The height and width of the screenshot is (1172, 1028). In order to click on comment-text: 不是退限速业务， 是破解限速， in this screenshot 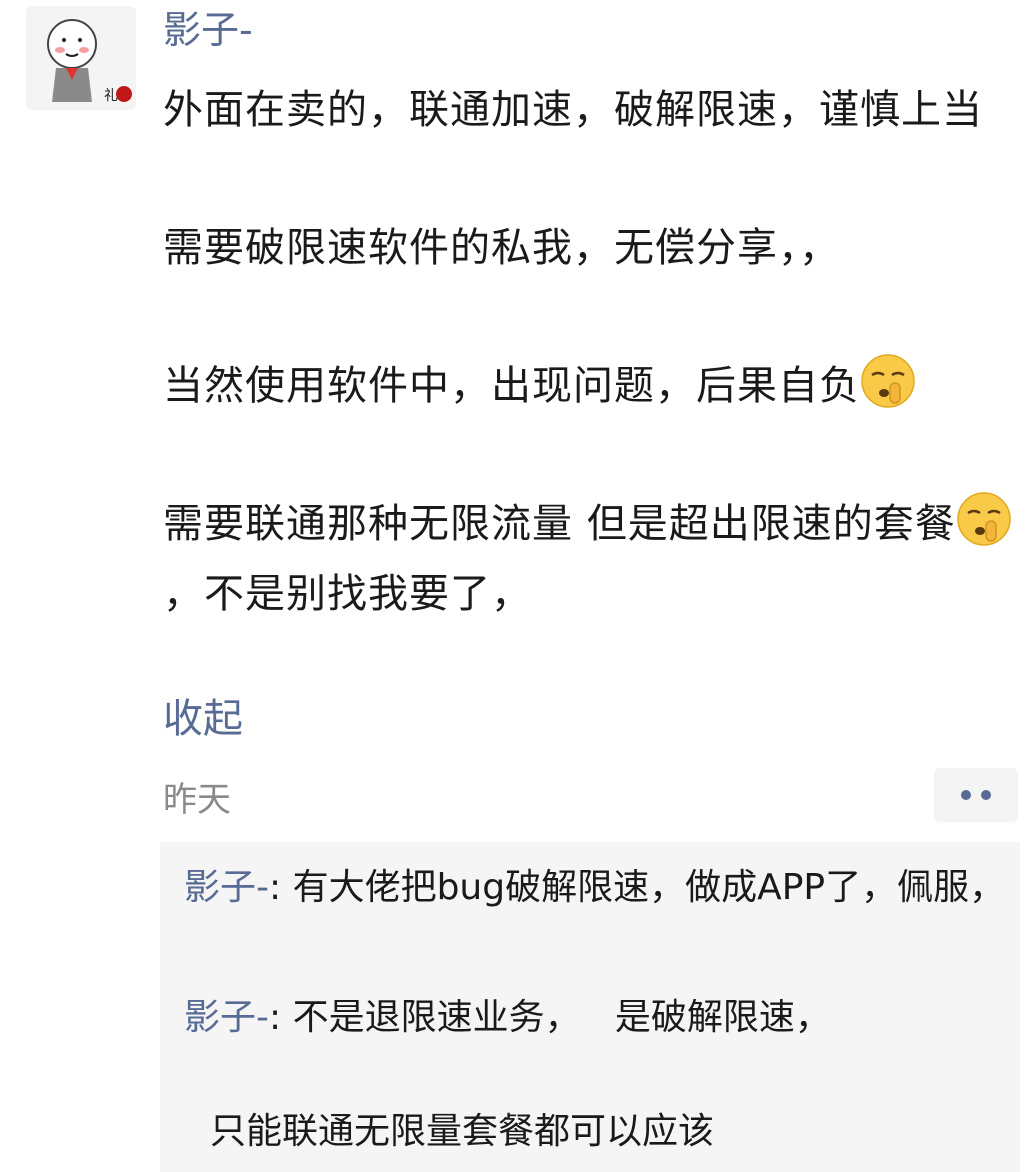, I will do `click(561, 1017)`.